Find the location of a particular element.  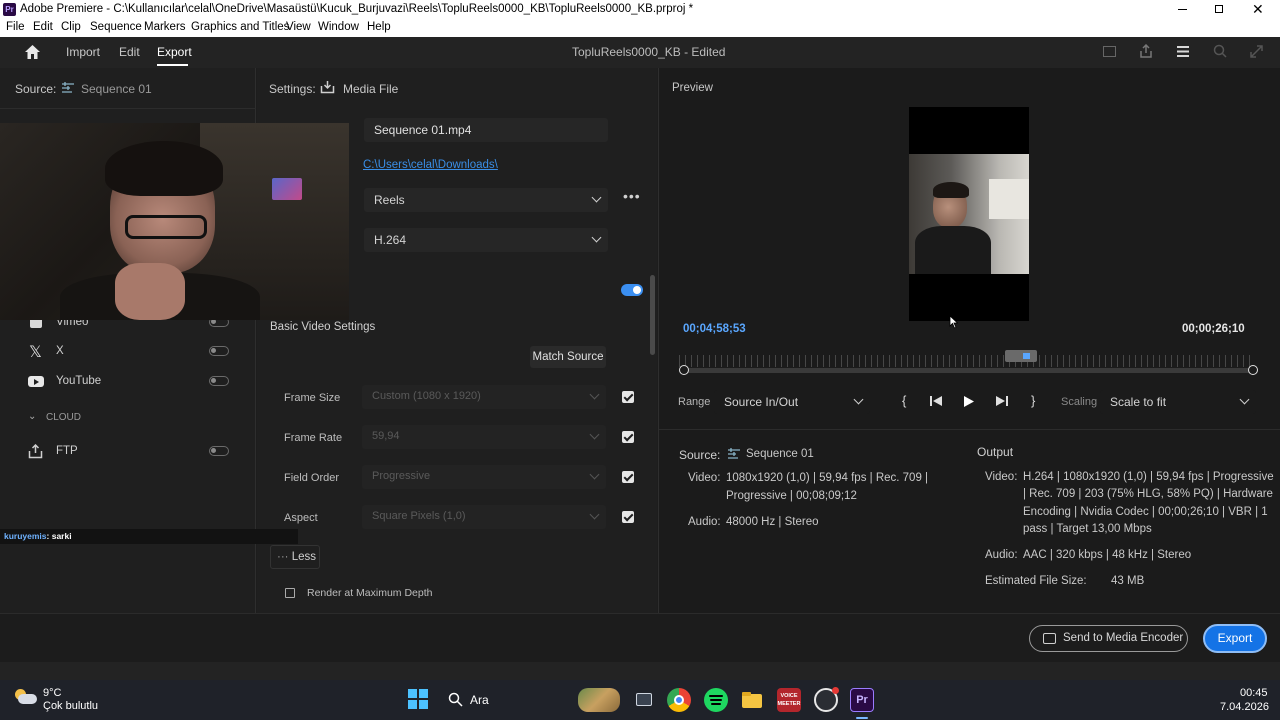

info-divider is located at coordinates (969, 429).